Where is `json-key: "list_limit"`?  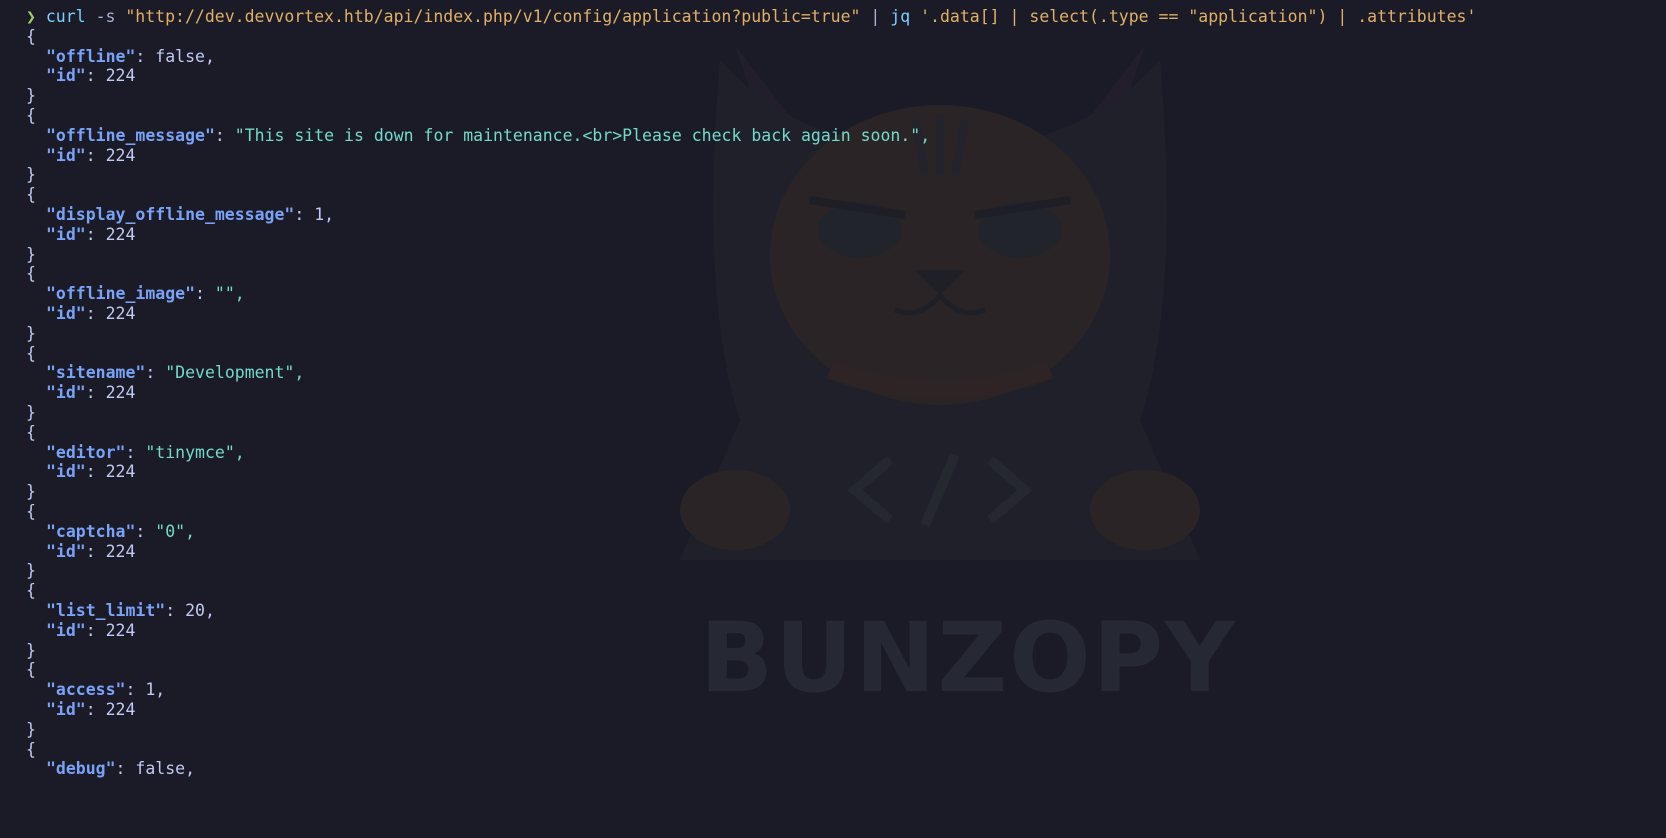 json-key: "list_limit" is located at coordinates (106, 610).